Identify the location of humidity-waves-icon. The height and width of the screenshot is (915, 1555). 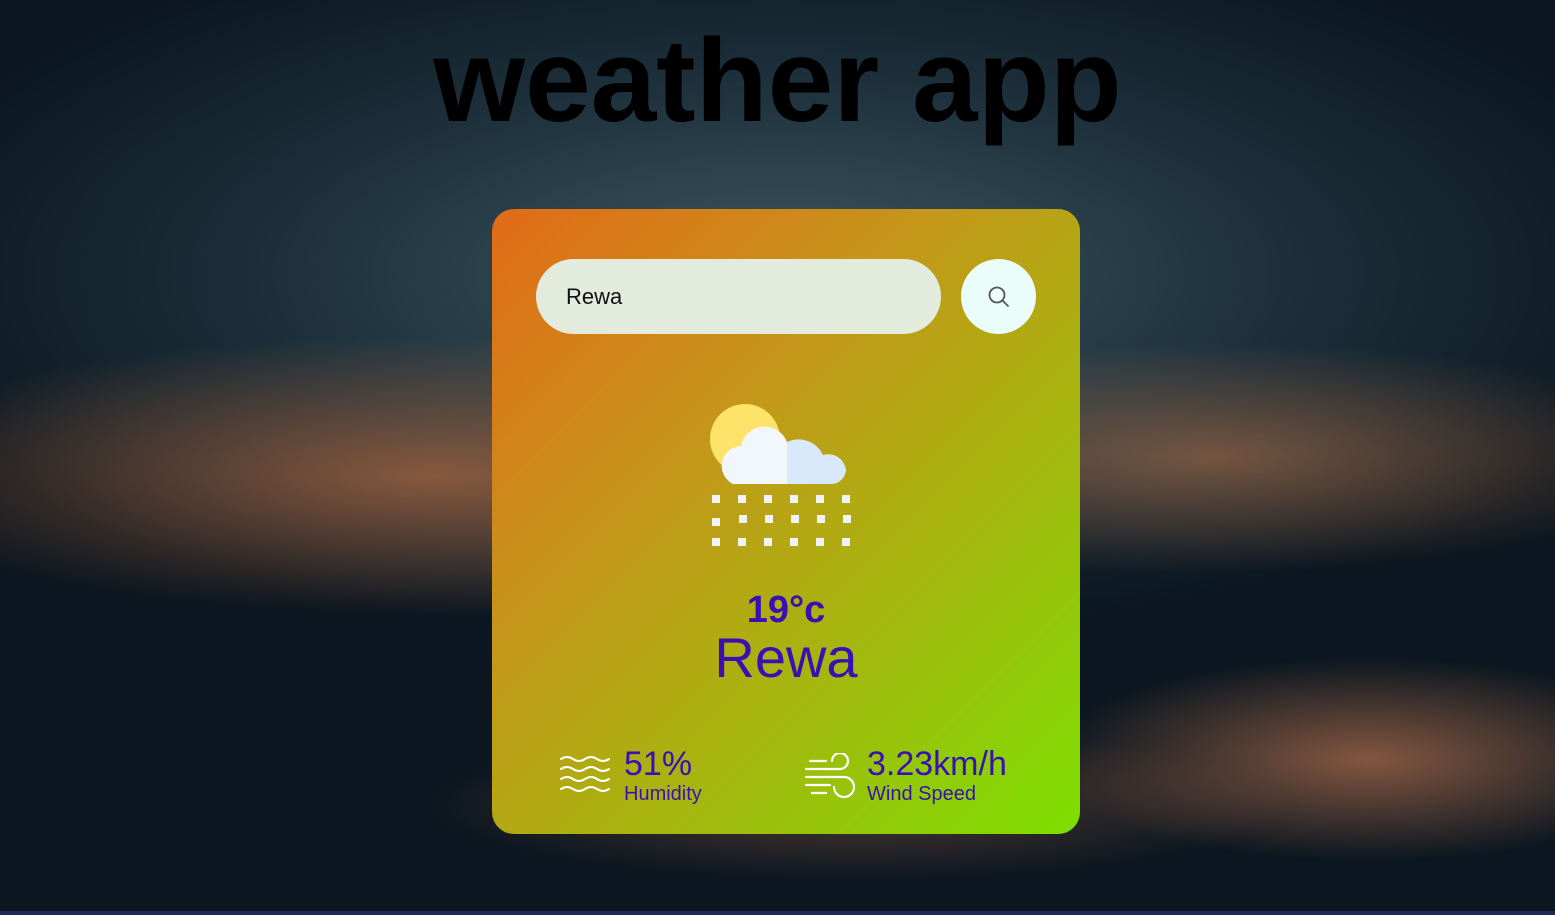
(585, 774).